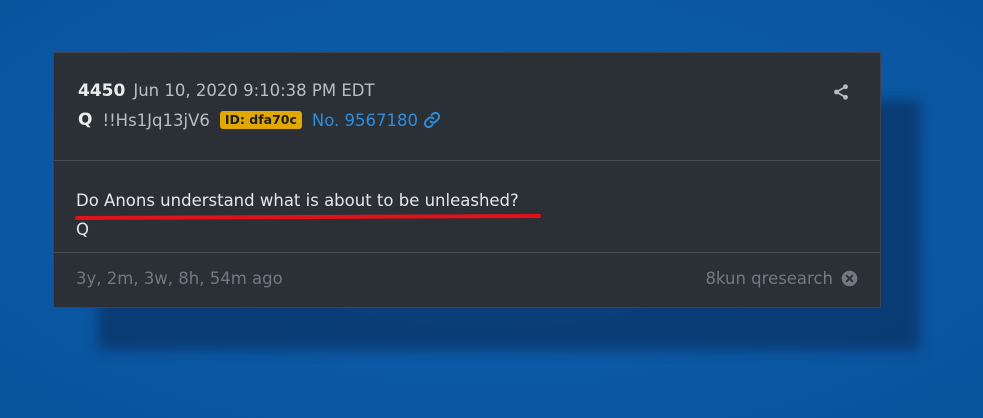  I want to click on post-text-line-2: Q, so click(82, 229).